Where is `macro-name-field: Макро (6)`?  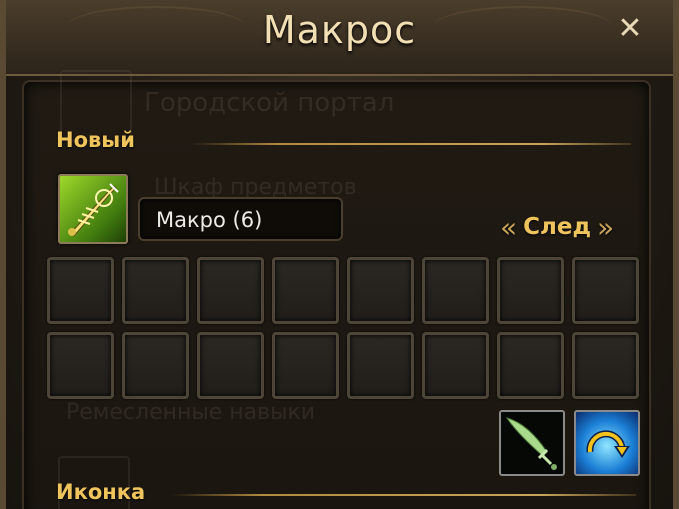
macro-name-field: Макро (6) is located at coordinates (240, 219).